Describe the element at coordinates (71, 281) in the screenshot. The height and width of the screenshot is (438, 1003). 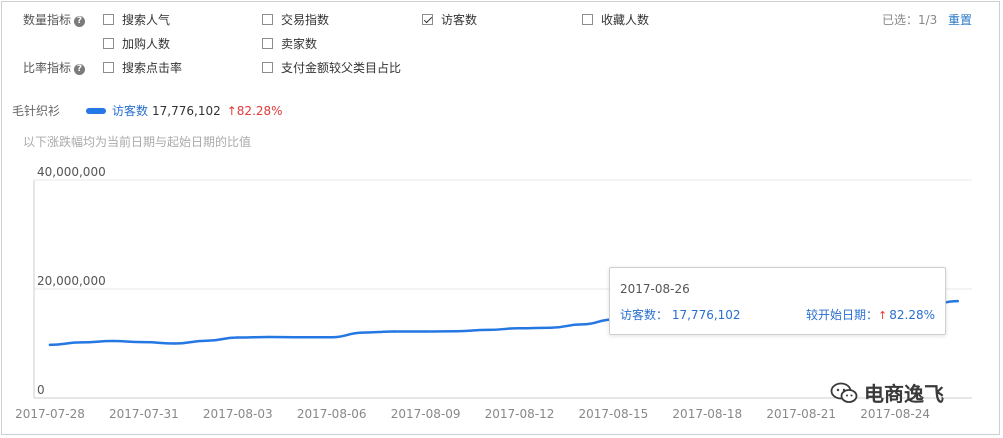
I see `y-tick-label: 20,000,000` at that location.